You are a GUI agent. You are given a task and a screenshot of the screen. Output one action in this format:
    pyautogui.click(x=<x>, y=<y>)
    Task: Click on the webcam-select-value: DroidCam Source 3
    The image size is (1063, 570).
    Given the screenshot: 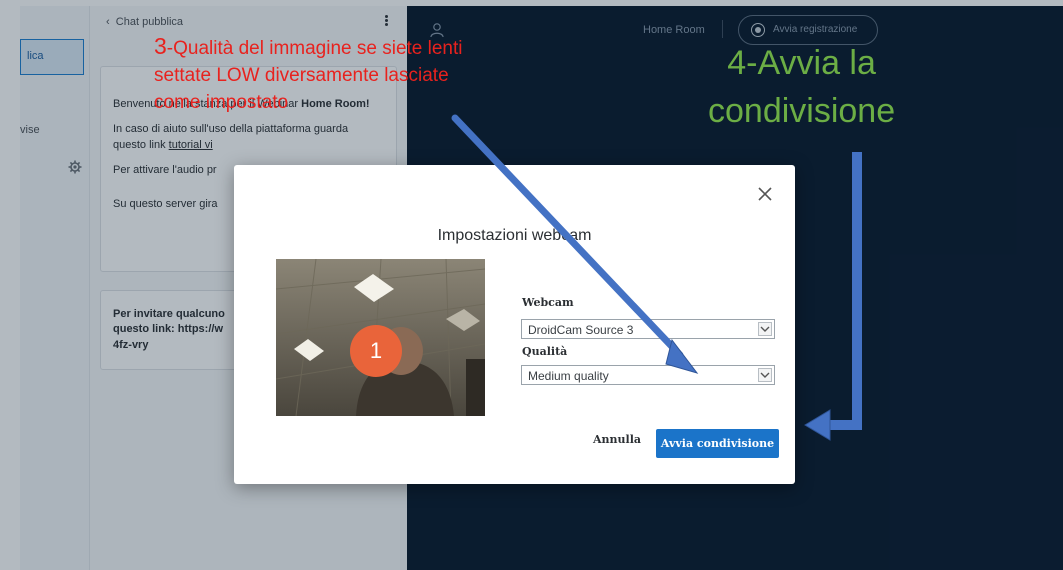 What is the action you would take?
    pyautogui.click(x=581, y=330)
    